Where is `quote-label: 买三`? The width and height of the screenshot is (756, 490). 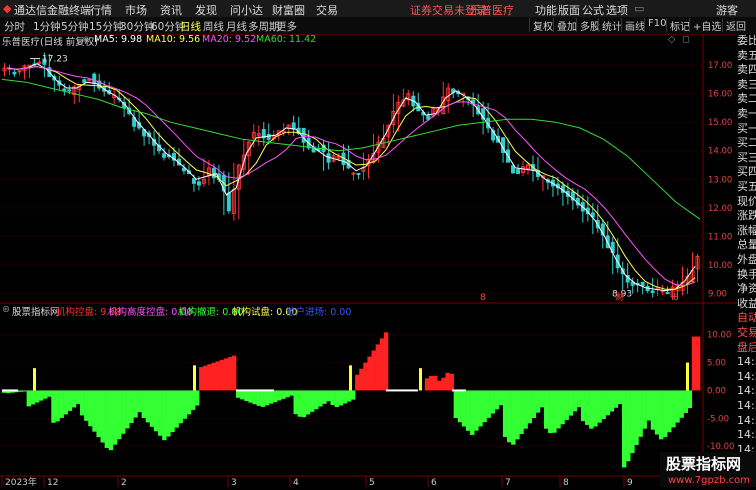 quote-label: 买三 is located at coordinates (746, 157).